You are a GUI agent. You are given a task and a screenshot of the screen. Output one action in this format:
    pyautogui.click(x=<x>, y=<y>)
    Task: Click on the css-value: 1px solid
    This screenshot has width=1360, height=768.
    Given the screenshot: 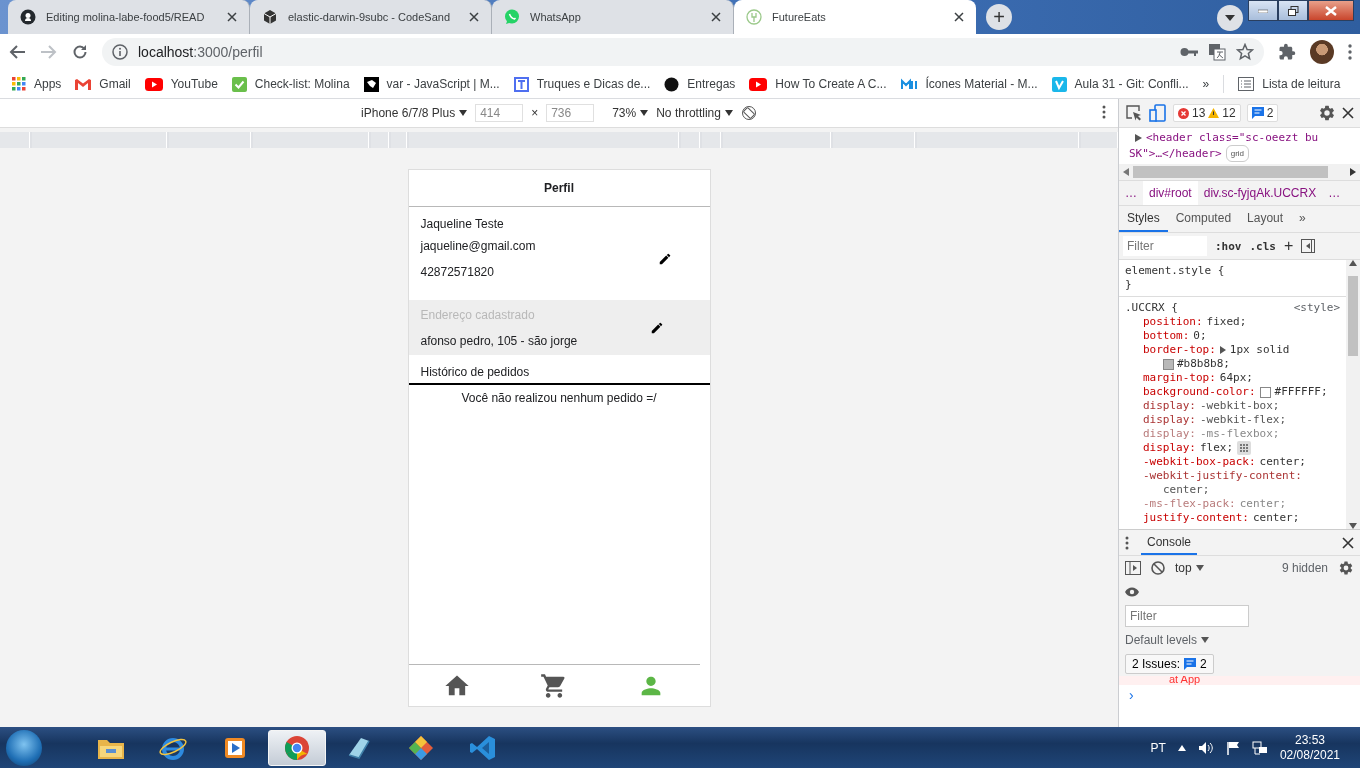 What is the action you would take?
    pyautogui.click(x=1259, y=350)
    